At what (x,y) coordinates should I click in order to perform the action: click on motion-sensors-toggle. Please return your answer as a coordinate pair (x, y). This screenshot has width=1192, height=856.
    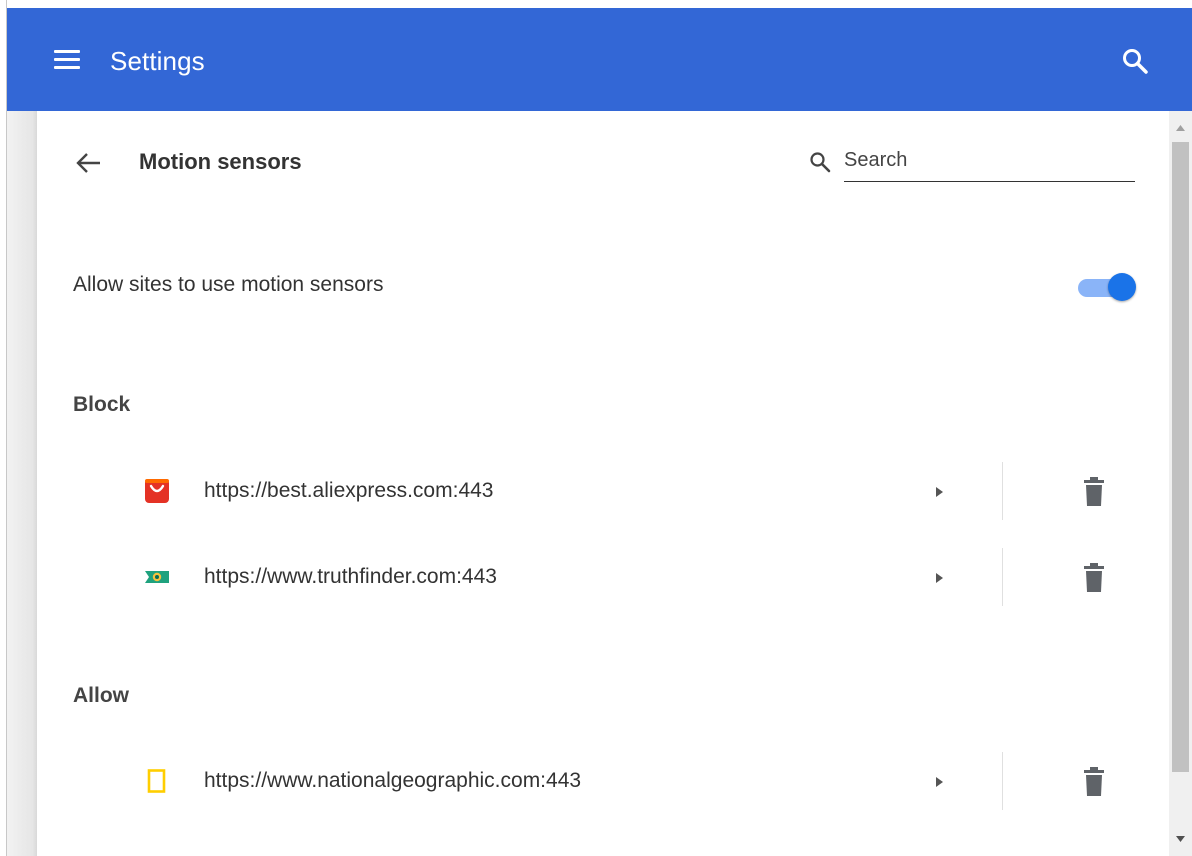
    Looking at the image, I should click on (1108, 287).